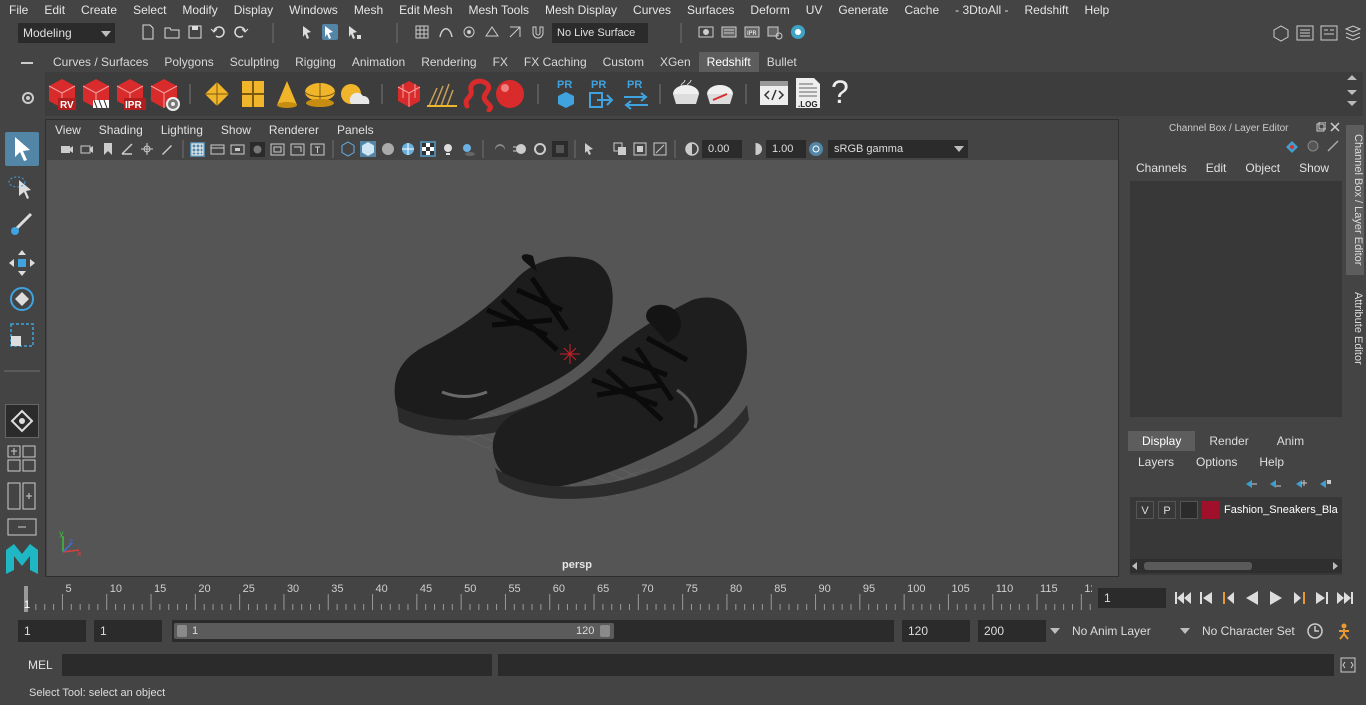  What do you see at coordinates (108, 149) in the screenshot?
I see `bookmark-icon` at bounding box center [108, 149].